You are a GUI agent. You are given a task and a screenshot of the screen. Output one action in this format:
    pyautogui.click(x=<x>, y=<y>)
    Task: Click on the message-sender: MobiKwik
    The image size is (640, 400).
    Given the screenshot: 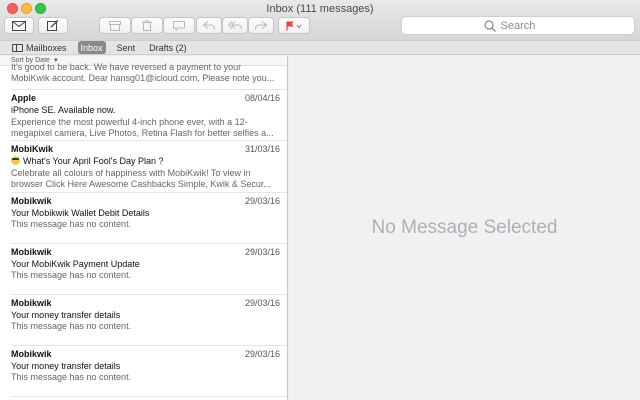 What is the action you would take?
    pyautogui.click(x=32, y=149)
    